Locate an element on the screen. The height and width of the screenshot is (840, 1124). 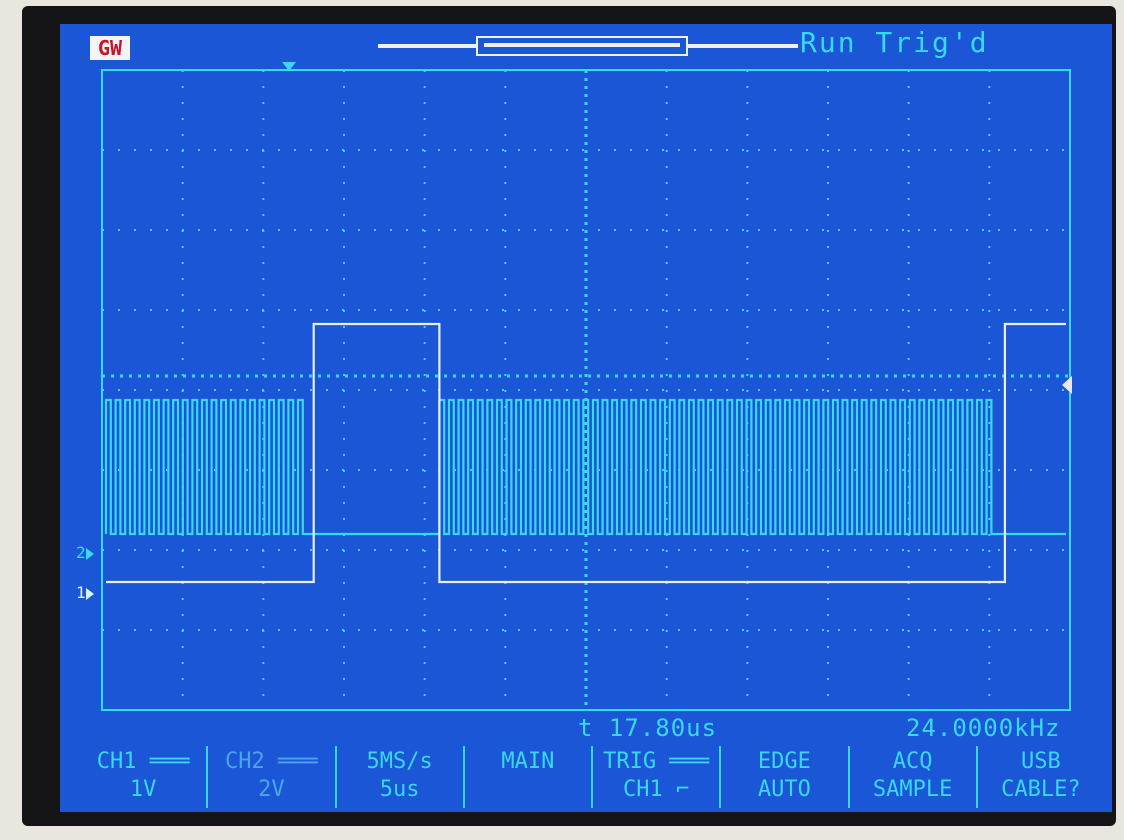
frequency-readout: 24.0000kHz is located at coordinates (983, 728).